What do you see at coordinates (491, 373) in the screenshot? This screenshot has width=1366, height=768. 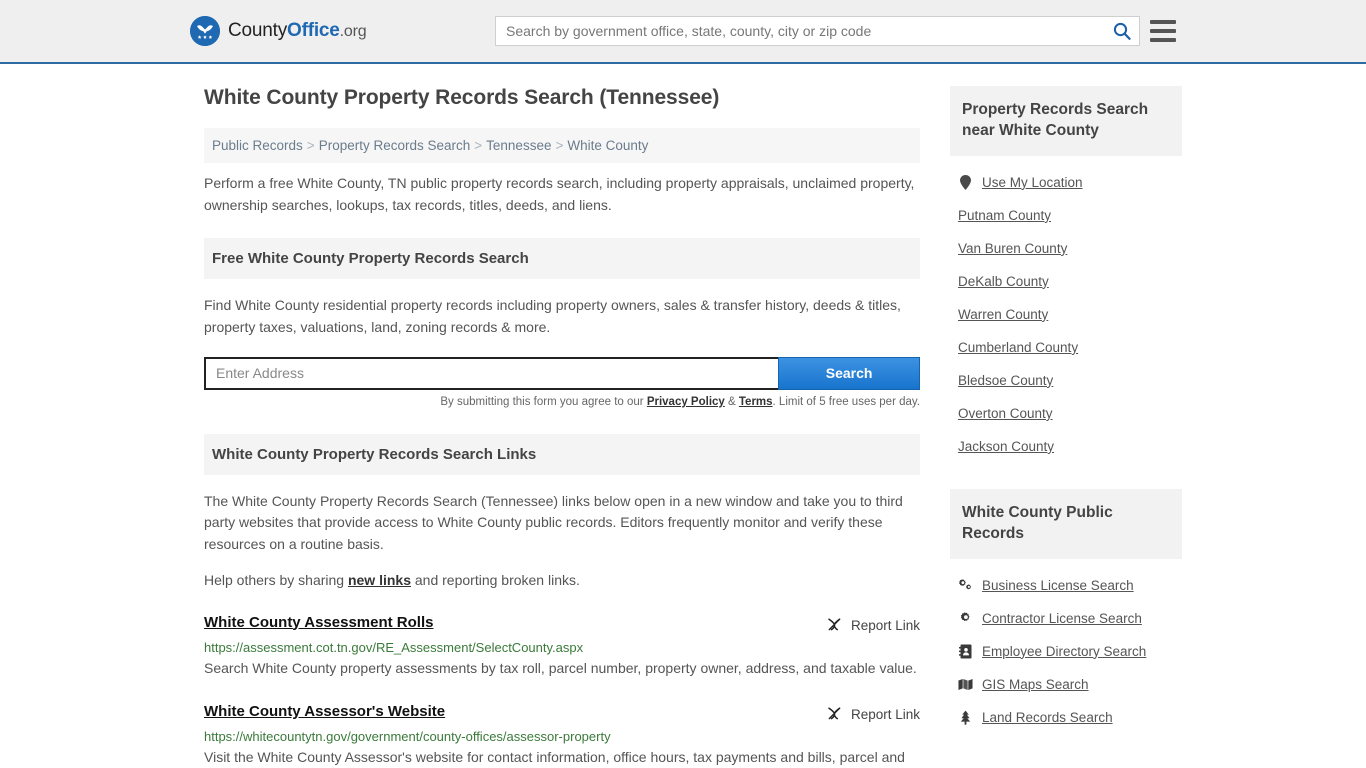 I see `address-input` at bounding box center [491, 373].